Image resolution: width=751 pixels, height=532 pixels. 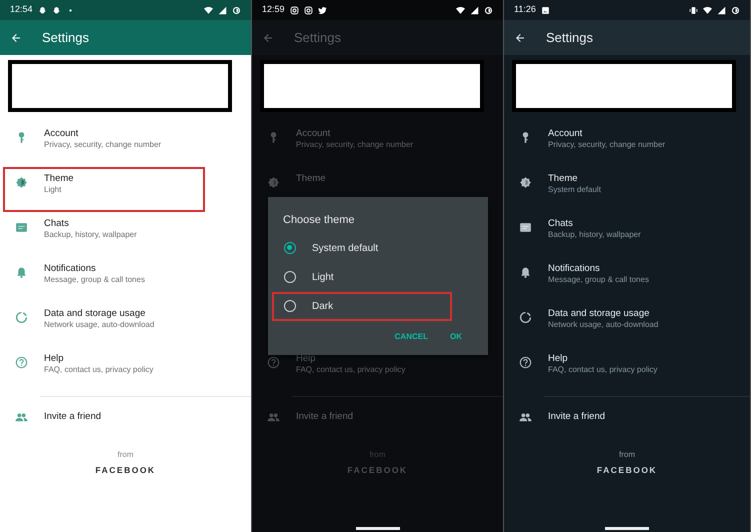 I want to click on vibrate-icon, so click(x=693, y=10).